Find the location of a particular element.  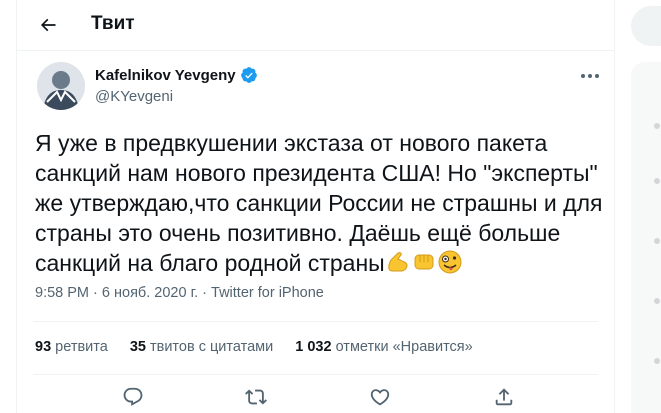

tweet-actions-bar is located at coordinates (315, 399).